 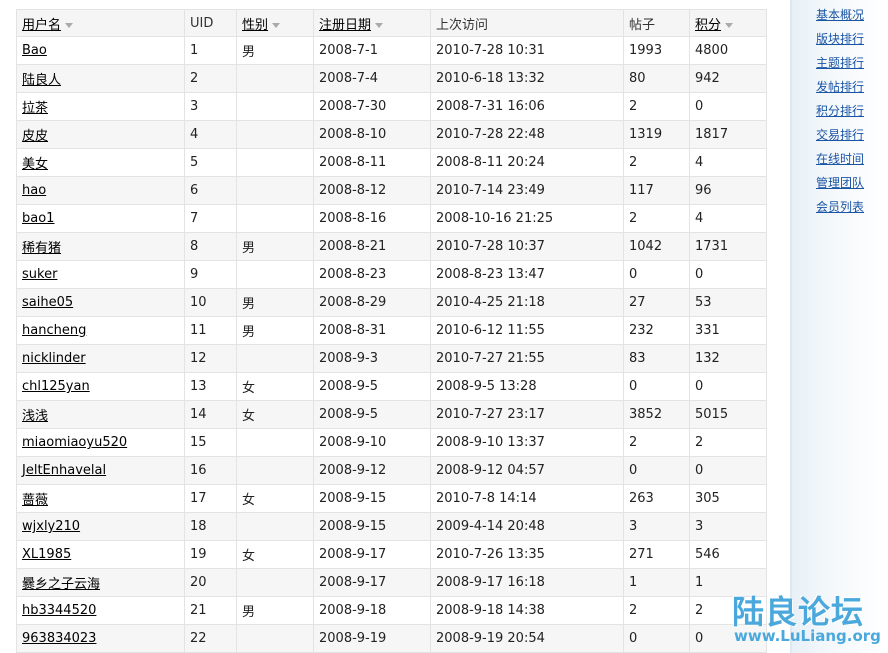 I want to click on cell-regdate: 2008-8-29, so click(x=372, y=302).